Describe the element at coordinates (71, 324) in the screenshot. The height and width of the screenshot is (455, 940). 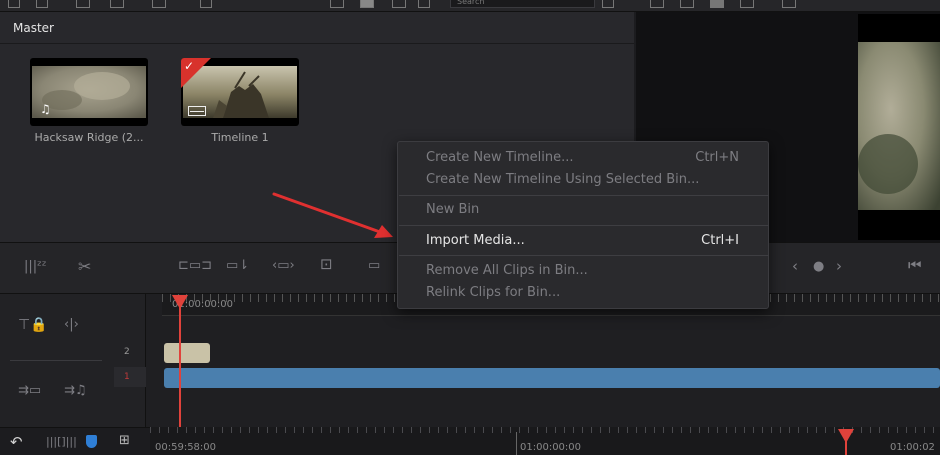
I see `link-selection-icon: ‹|›` at that location.